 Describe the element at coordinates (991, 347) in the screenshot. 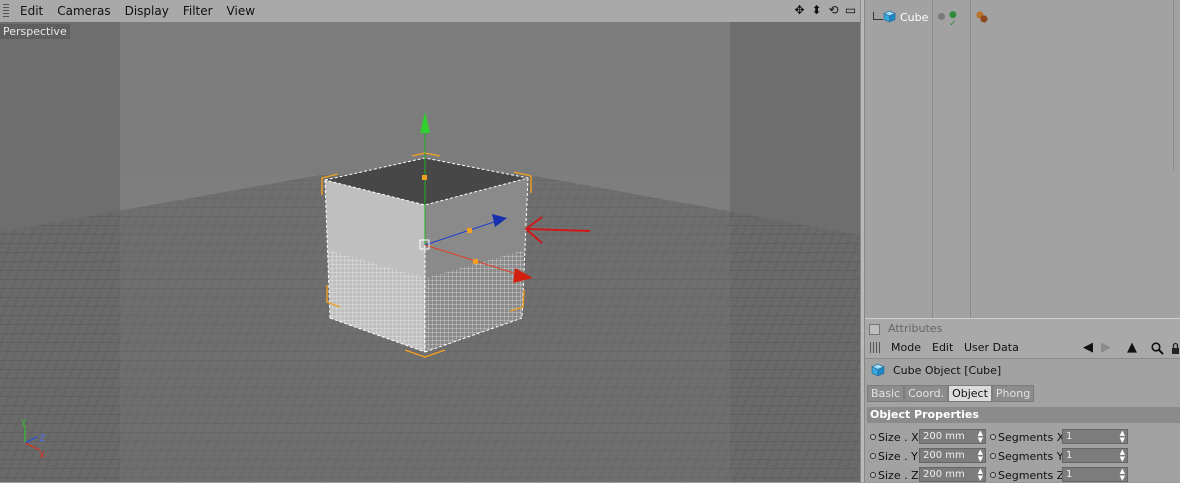

I see `attr-menu-user-data: User Data` at that location.